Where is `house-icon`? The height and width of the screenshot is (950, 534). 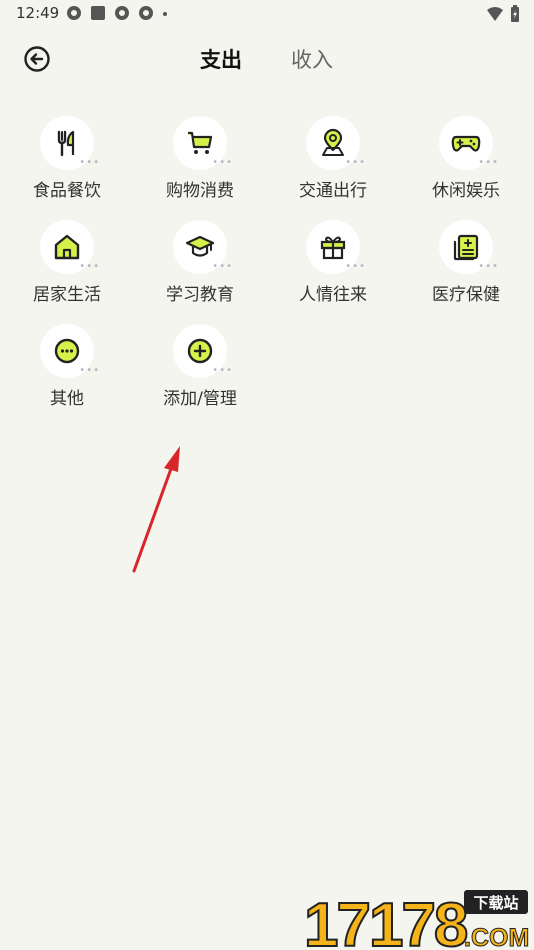 house-icon is located at coordinates (67, 247).